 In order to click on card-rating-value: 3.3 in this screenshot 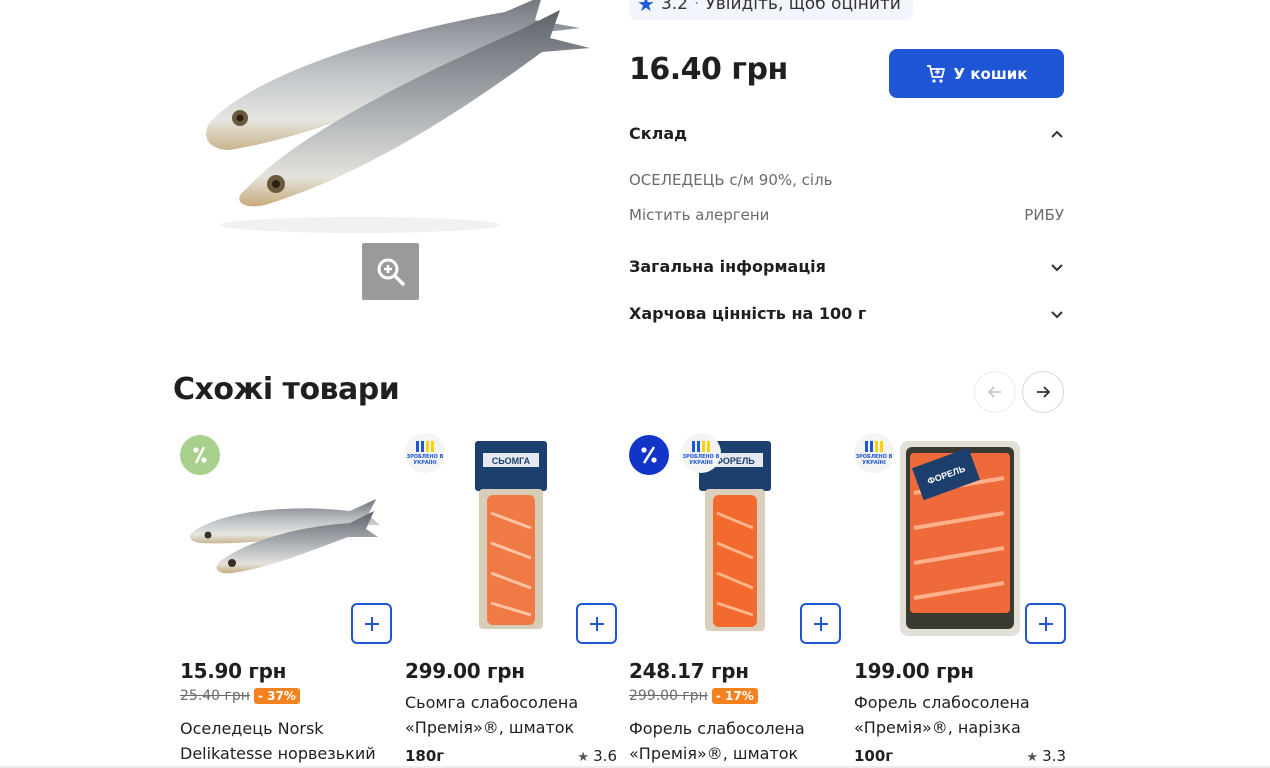, I will do `click(1054, 756)`.